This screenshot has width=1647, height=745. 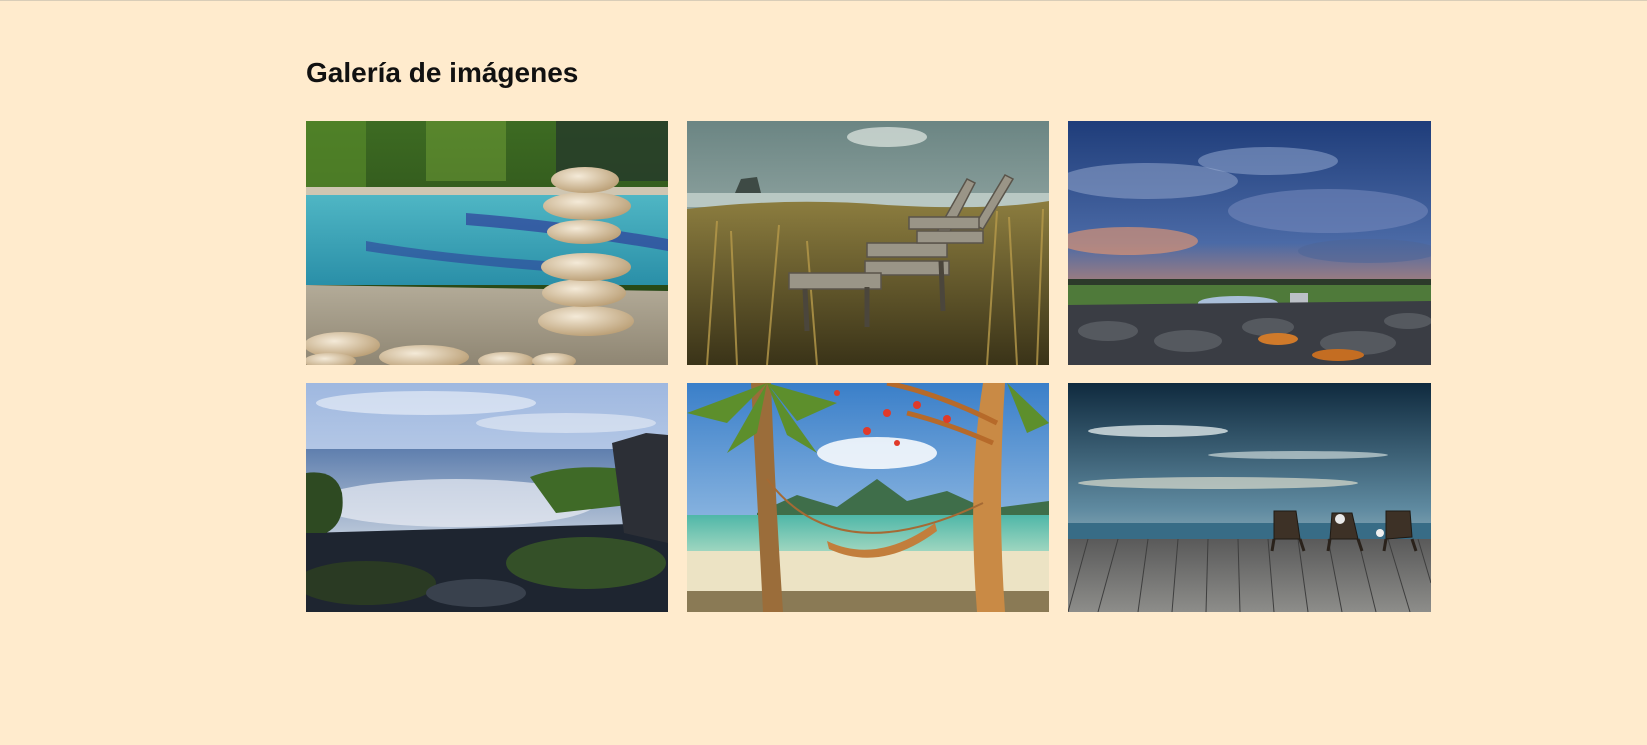 I want to click on gallery-image-pier, so click(x=1249, y=497).